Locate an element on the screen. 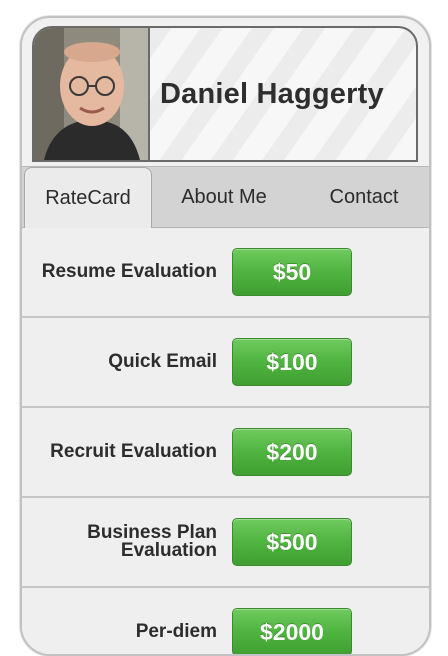 This screenshot has width=448, height=656. person-avatar-icon is located at coordinates (91, 94).